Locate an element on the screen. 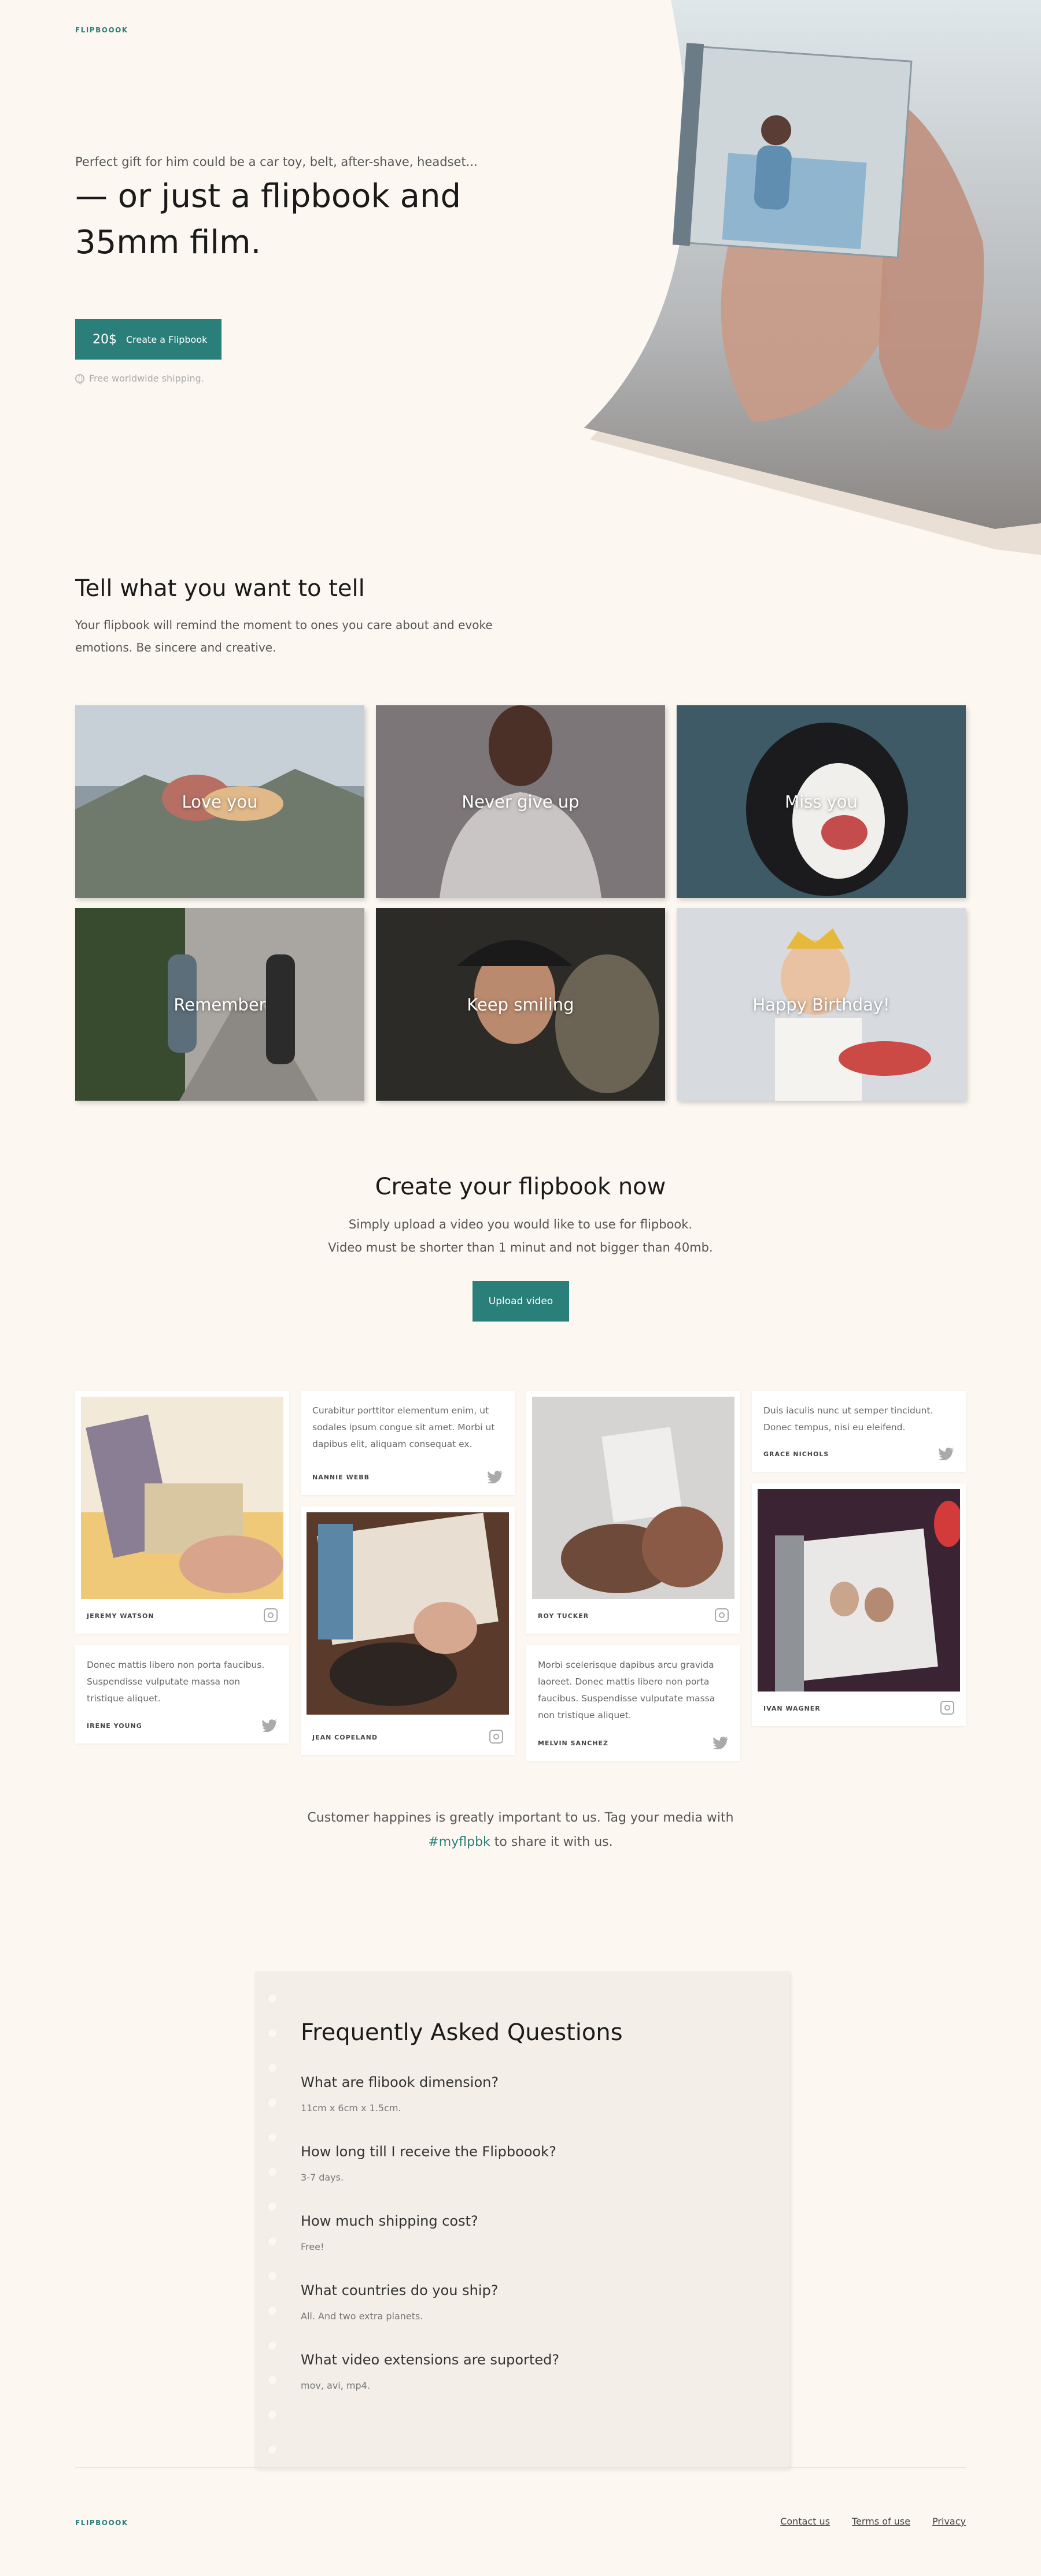  tile-love-you: Love you is located at coordinates (219, 802).